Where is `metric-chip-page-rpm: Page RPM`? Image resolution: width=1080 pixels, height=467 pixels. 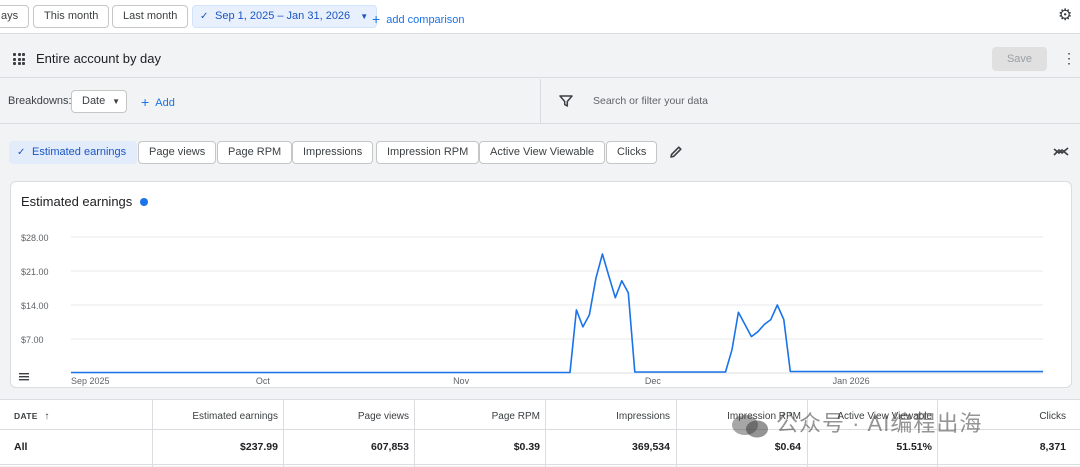 metric-chip-page-rpm: Page RPM is located at coordinates (255, 152).